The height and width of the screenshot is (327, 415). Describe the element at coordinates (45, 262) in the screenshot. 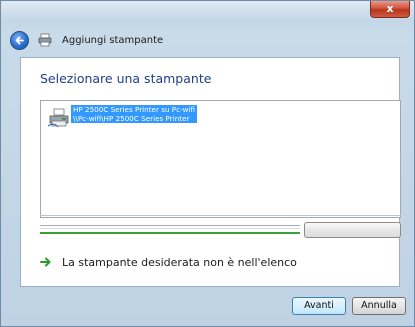

I see `green-arrow-icon` at that location.